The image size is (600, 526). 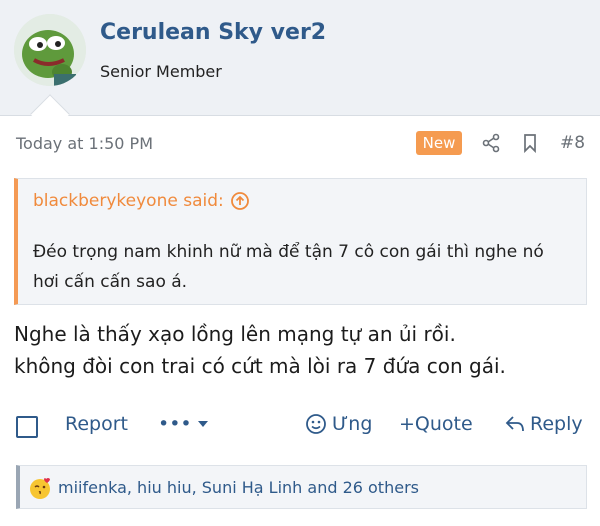 What do you see at coordinates (213, 32) in the screenshot?
I see `username: Cerulean Sky ver2` at bounding box center [213, 32].